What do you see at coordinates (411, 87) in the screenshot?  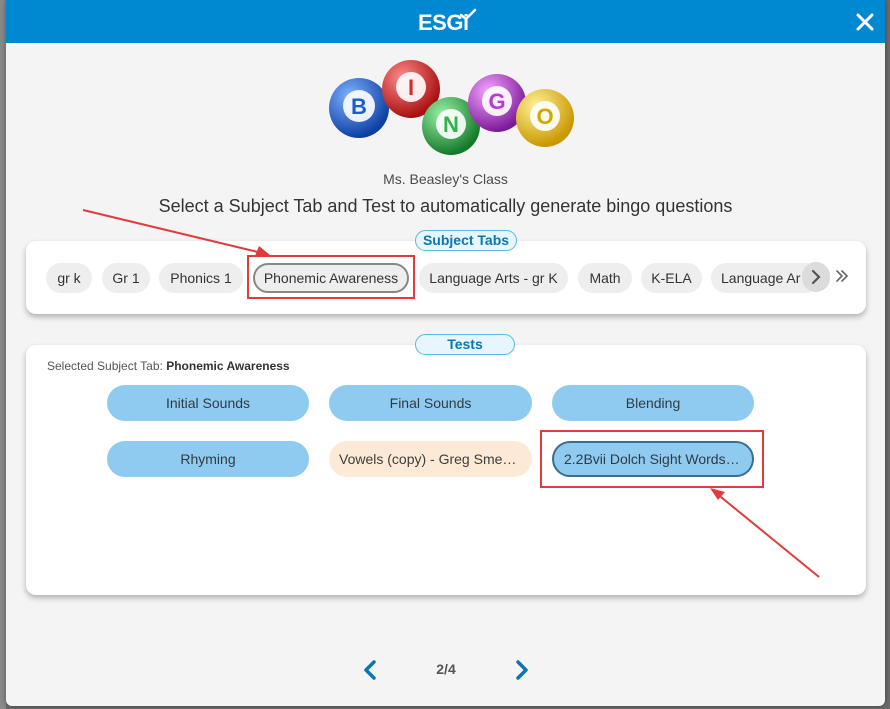 I see `svg-text: I` at bounding box center [411, 87].